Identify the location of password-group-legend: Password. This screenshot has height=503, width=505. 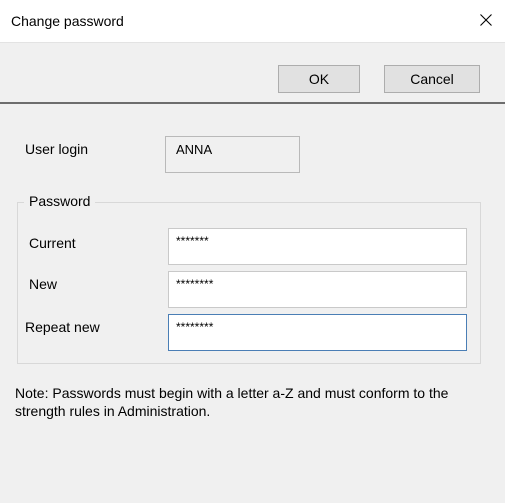
(60, 201).